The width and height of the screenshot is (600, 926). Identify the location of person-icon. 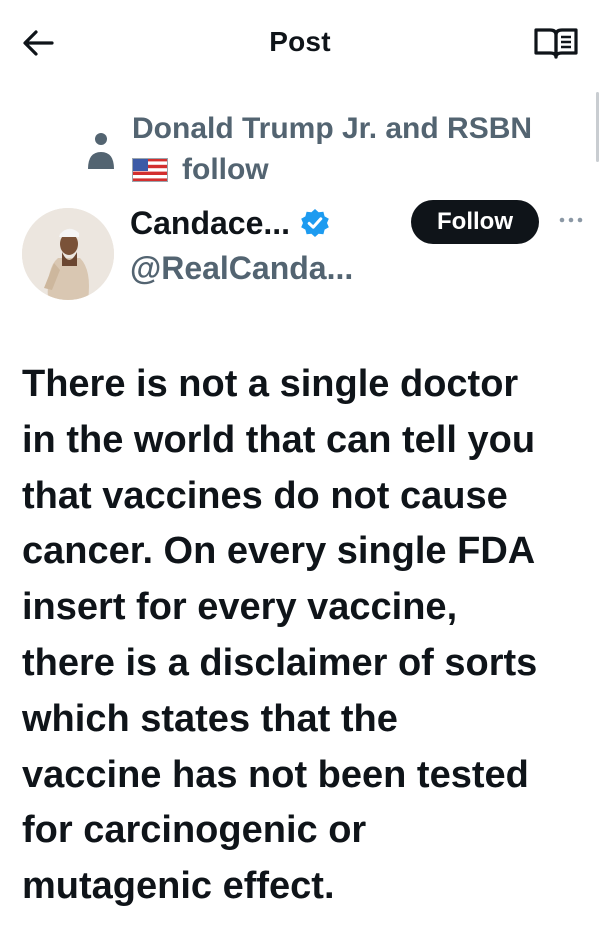
(101, 151).